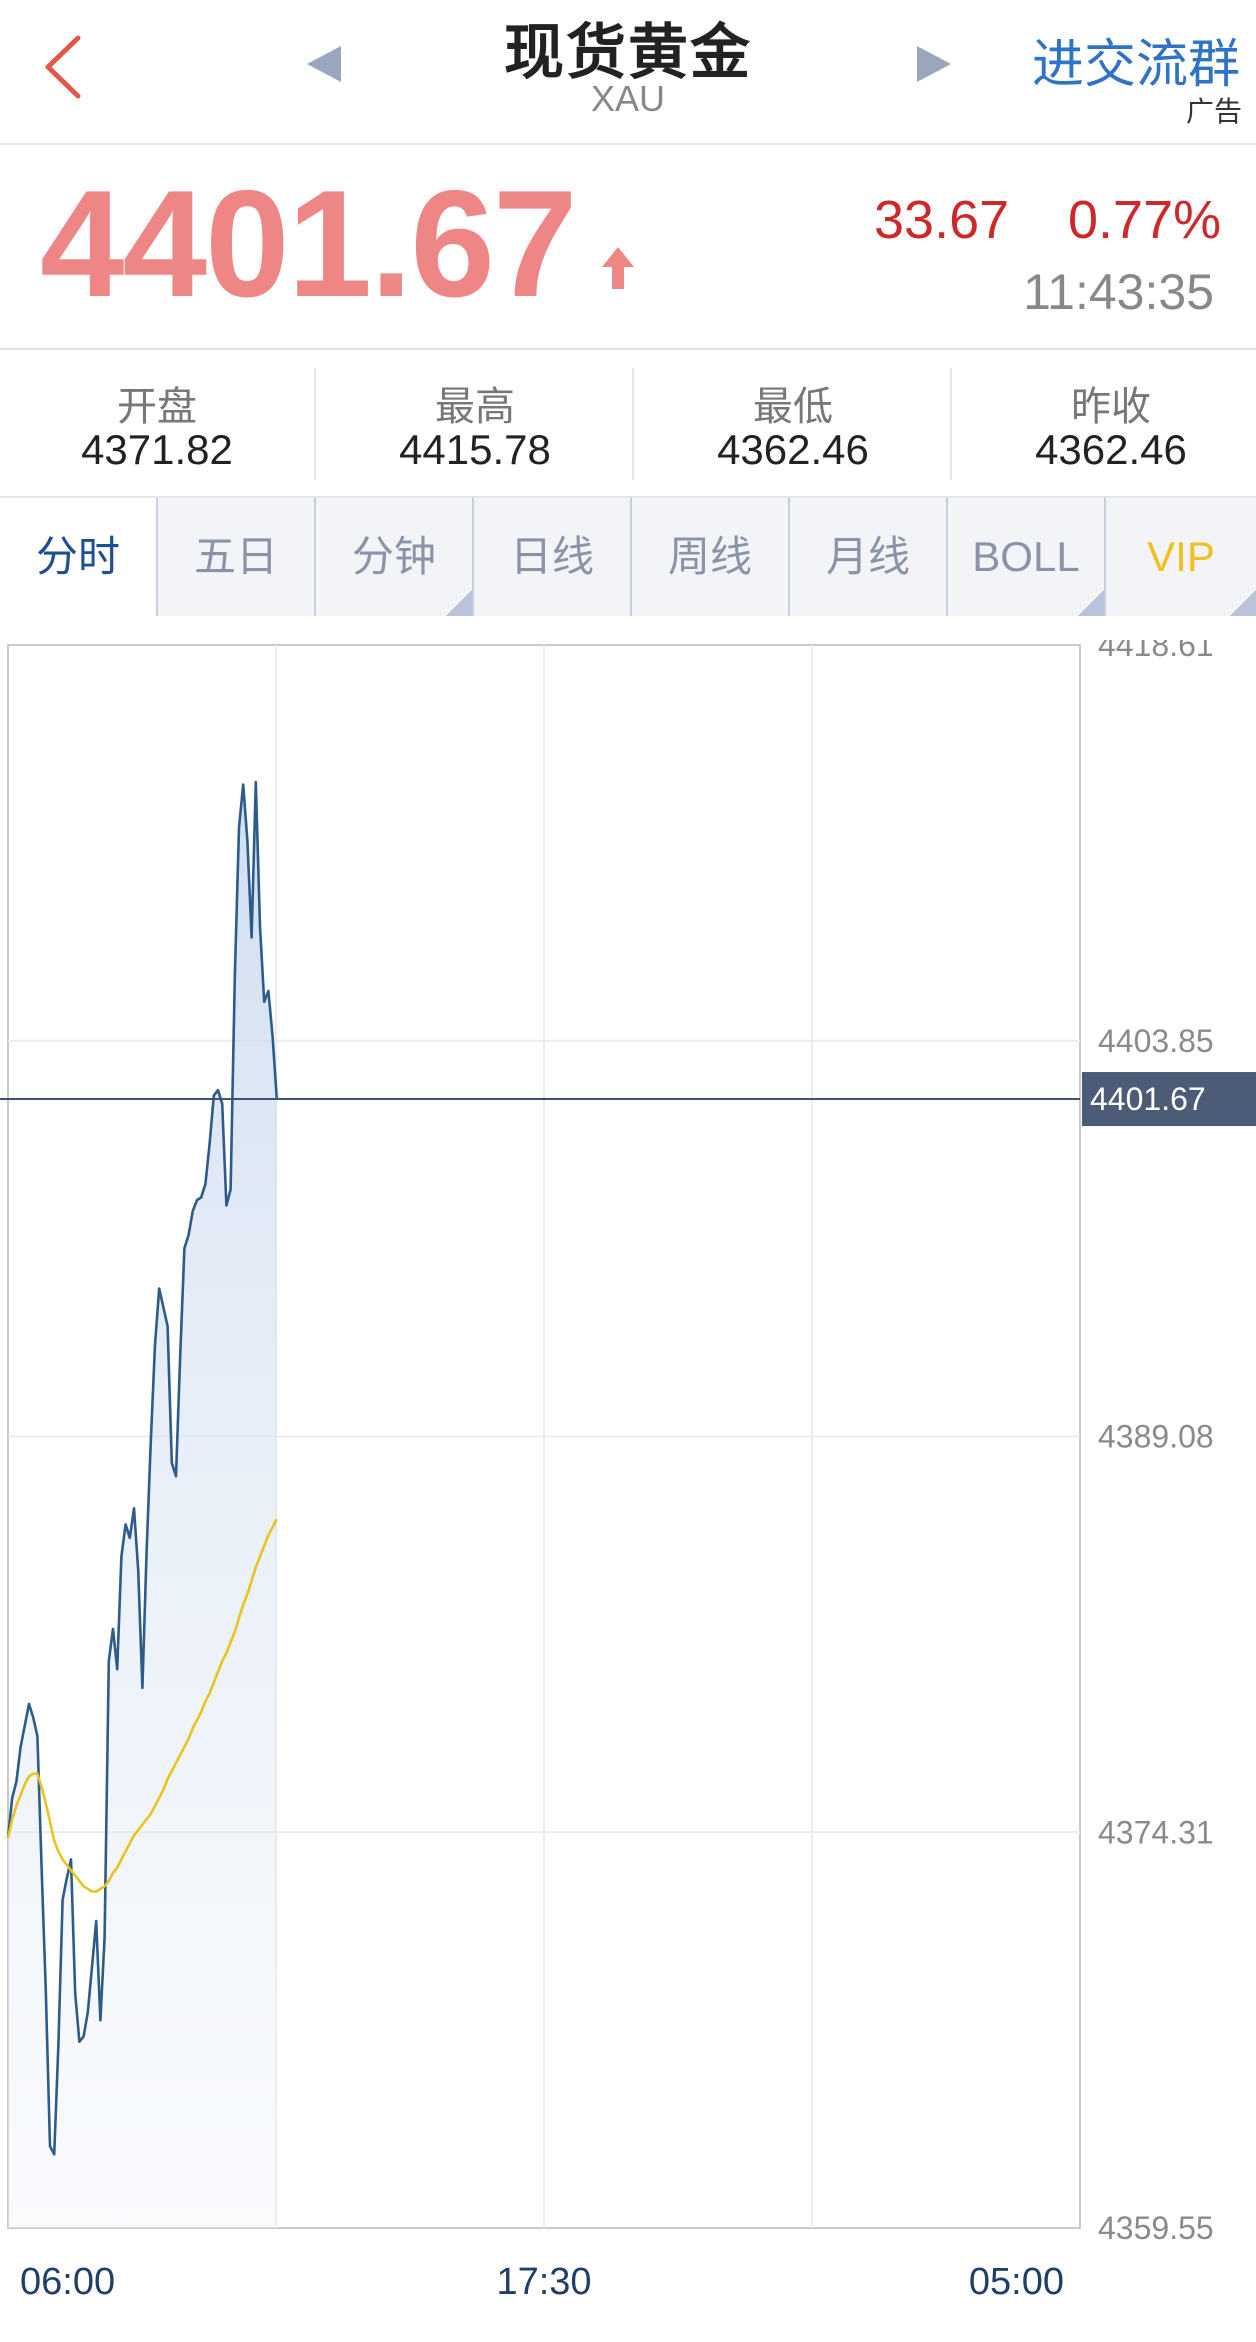  I want to click on tab-weekly: 周线, so click(711, 557).